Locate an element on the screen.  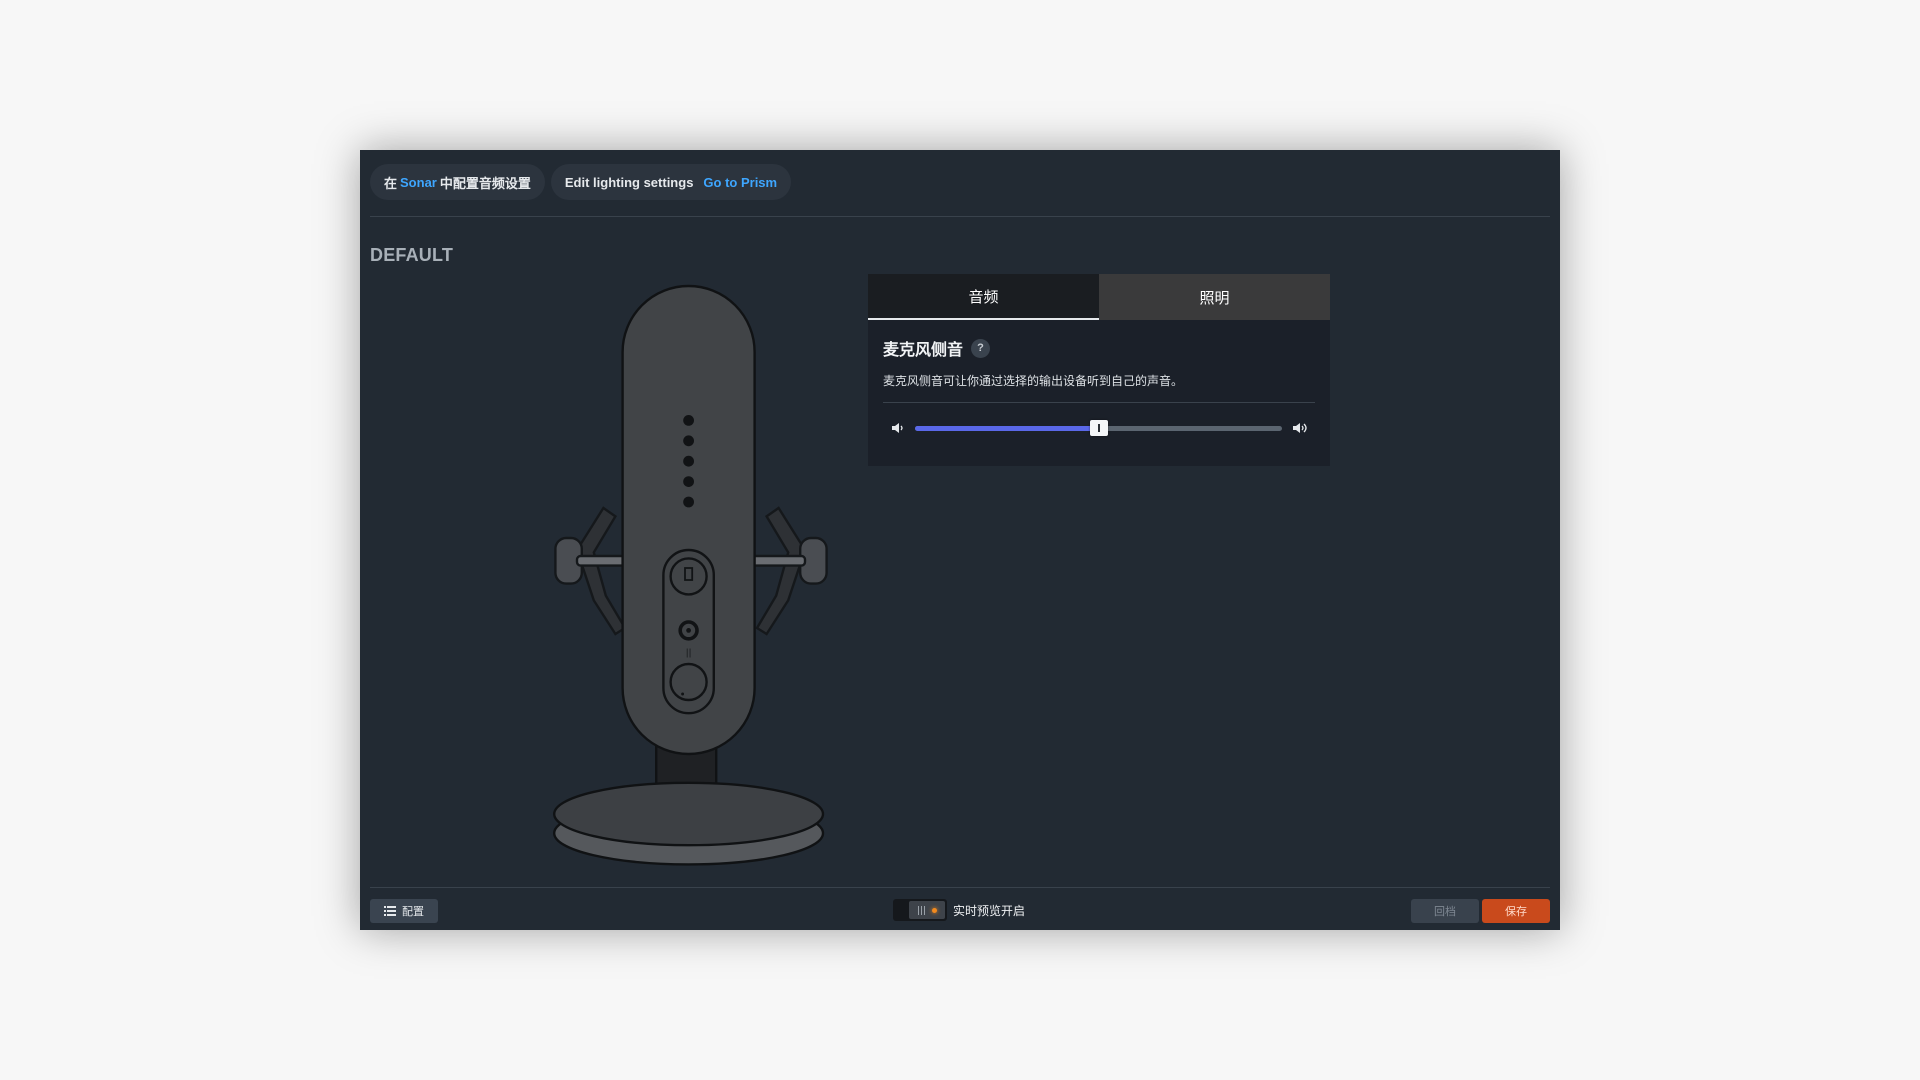
config-label: 配置 is located at coordinates (413, 912).